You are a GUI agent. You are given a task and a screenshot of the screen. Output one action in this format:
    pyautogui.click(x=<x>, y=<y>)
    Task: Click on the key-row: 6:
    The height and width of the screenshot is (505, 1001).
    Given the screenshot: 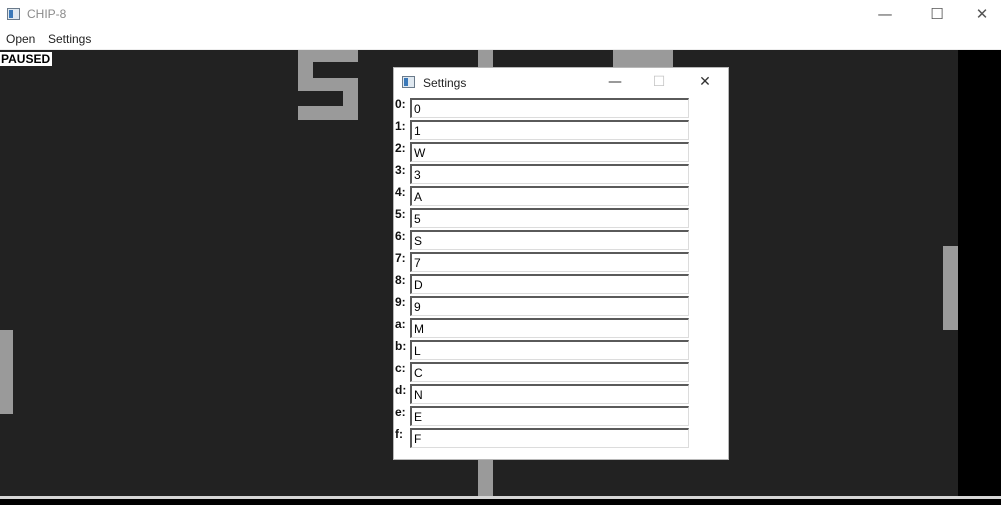 What is the action you would take?
    pyautogui.click(x=561, y=240)
    